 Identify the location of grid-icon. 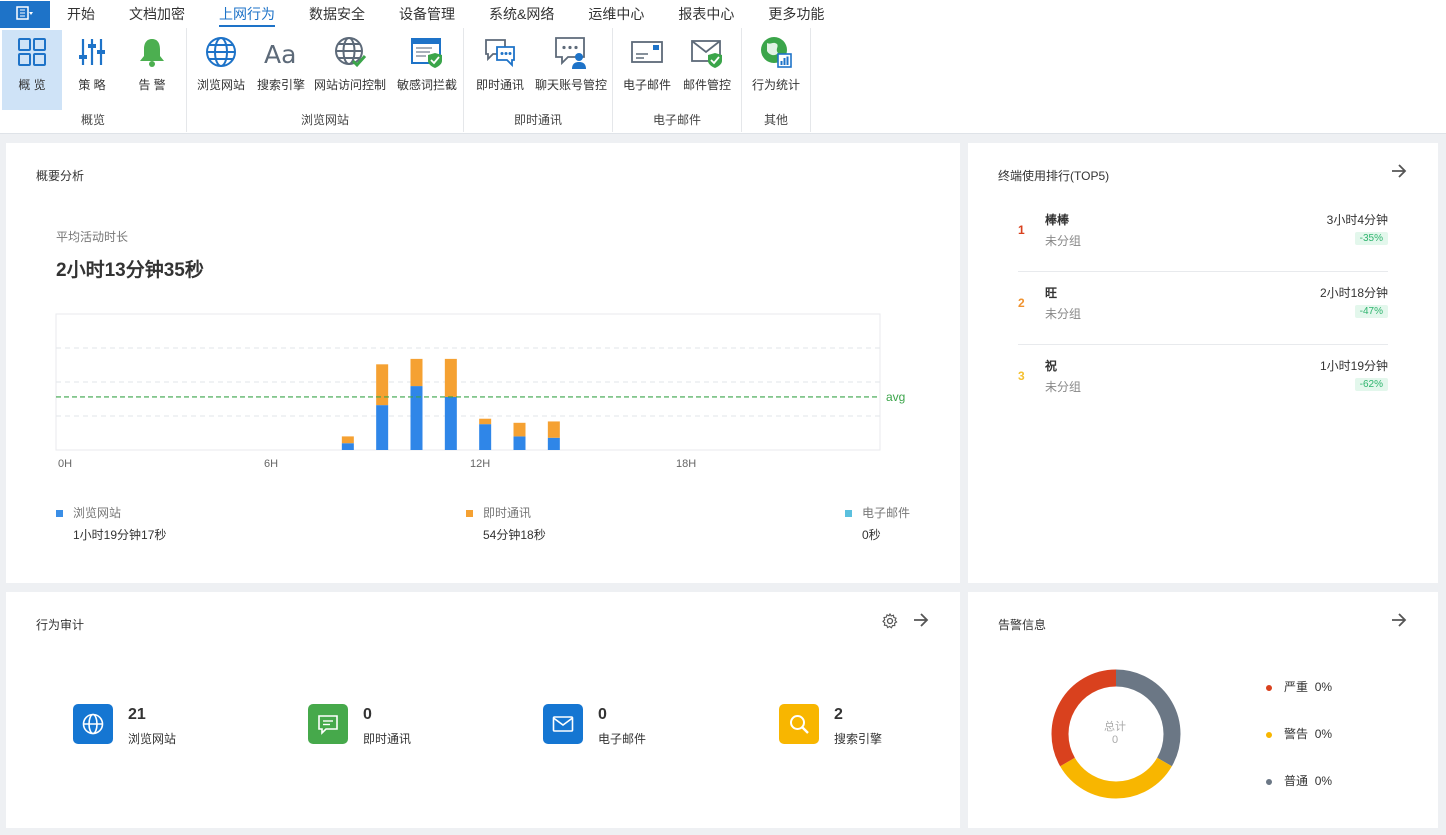
(32, 52).